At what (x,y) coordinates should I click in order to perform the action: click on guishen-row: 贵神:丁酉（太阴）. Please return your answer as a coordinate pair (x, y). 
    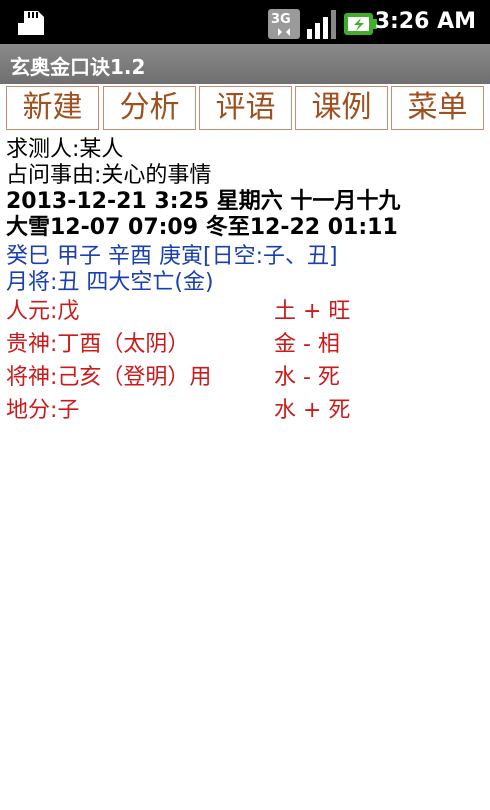
    Looking at the image, I should click on (97, 345).